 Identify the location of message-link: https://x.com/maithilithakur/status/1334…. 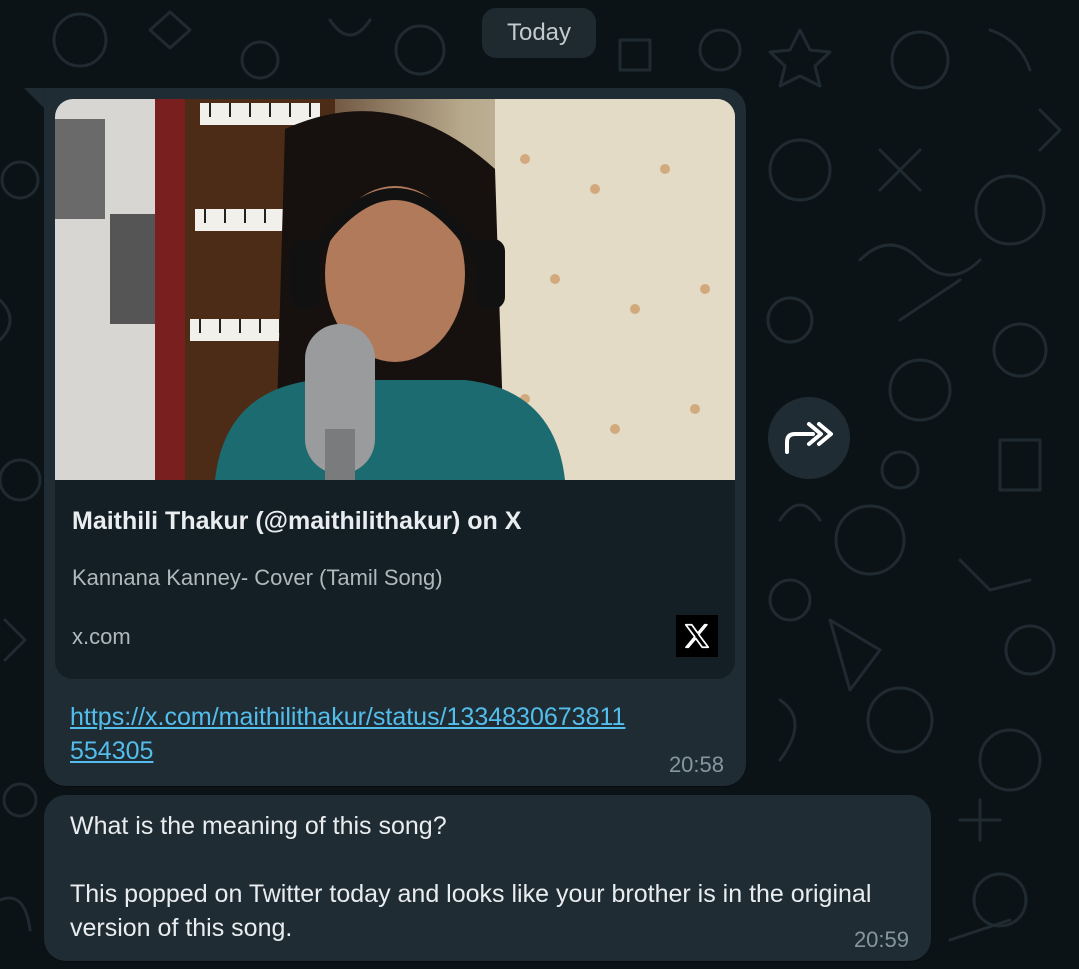
(350, 734).